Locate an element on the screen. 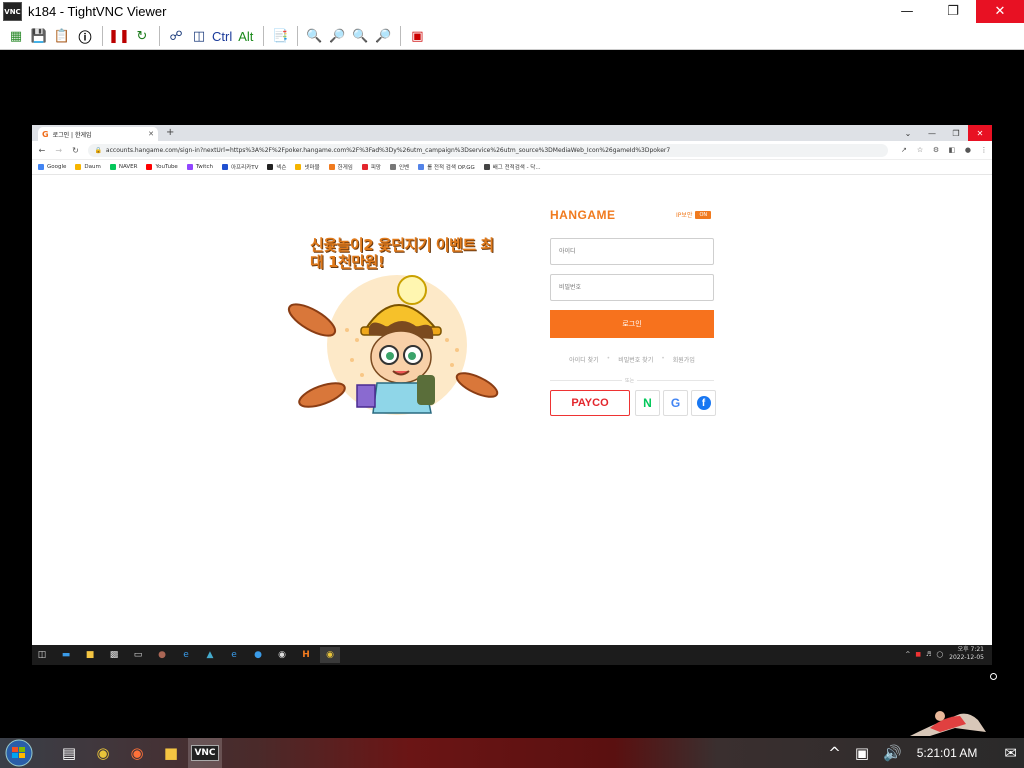  sign-up-link: 회원가입 is located at coordinates (684, 359).